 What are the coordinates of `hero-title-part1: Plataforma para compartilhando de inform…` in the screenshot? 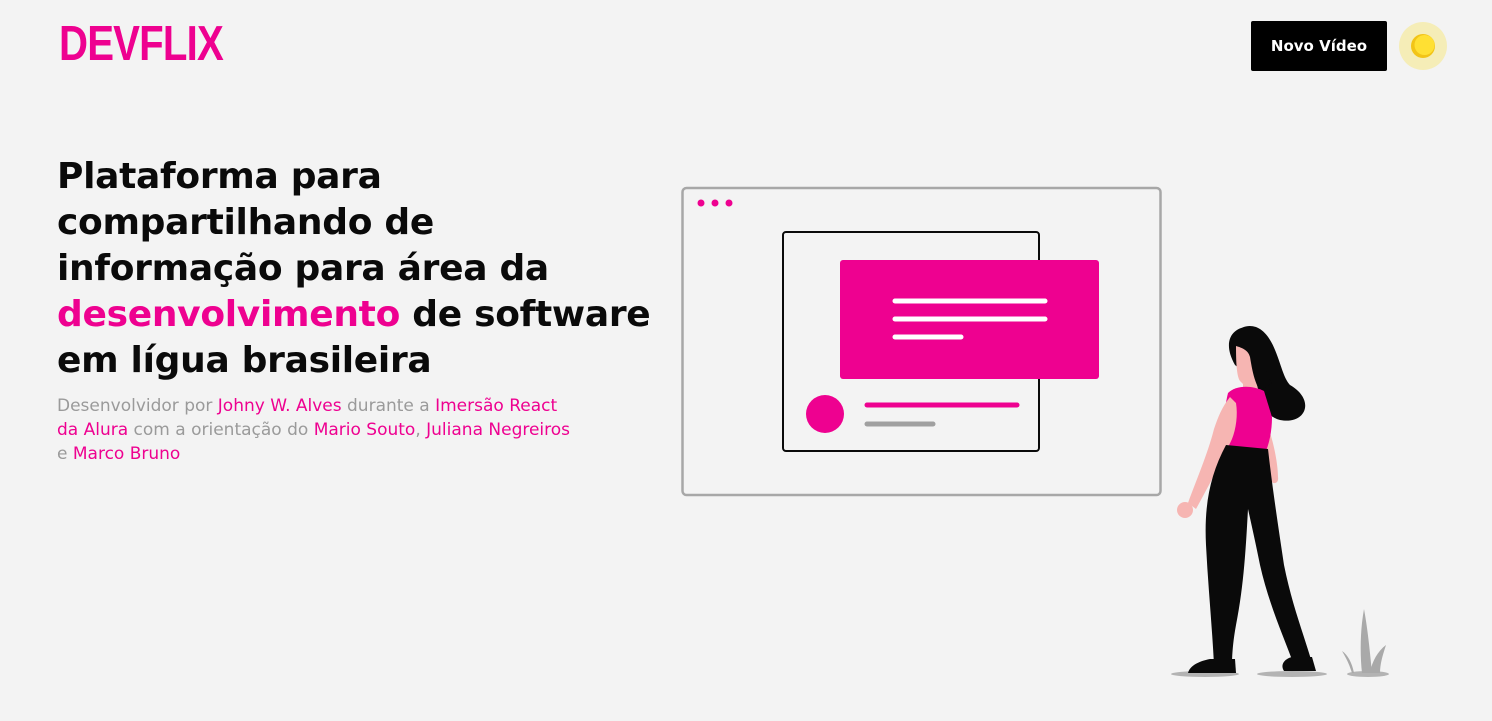 It's located at (303, 222).